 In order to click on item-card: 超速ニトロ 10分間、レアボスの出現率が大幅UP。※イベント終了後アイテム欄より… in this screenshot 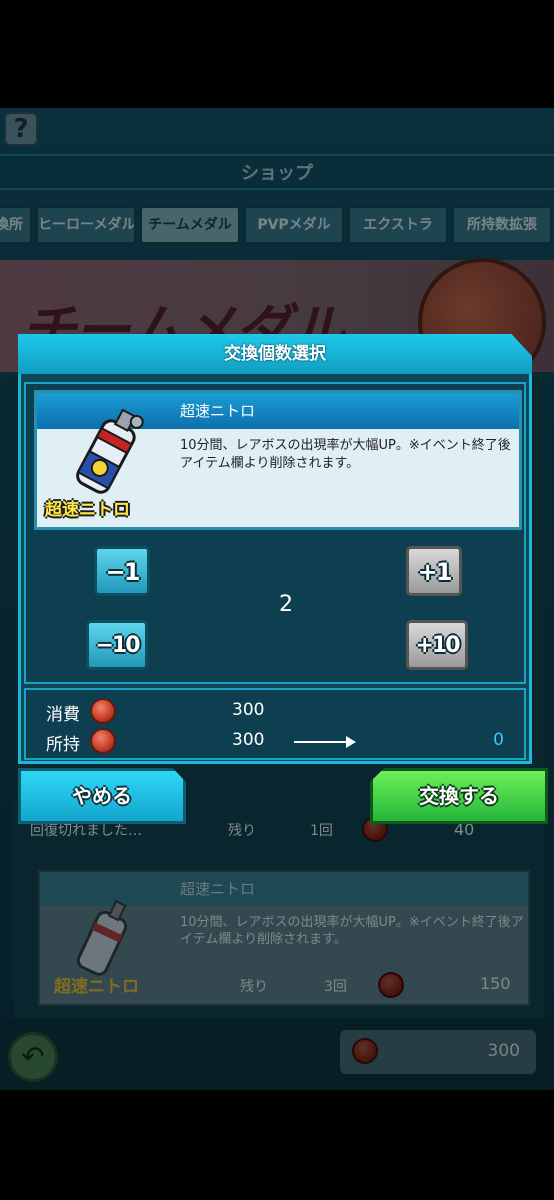, I will do `click(278, 460)`.